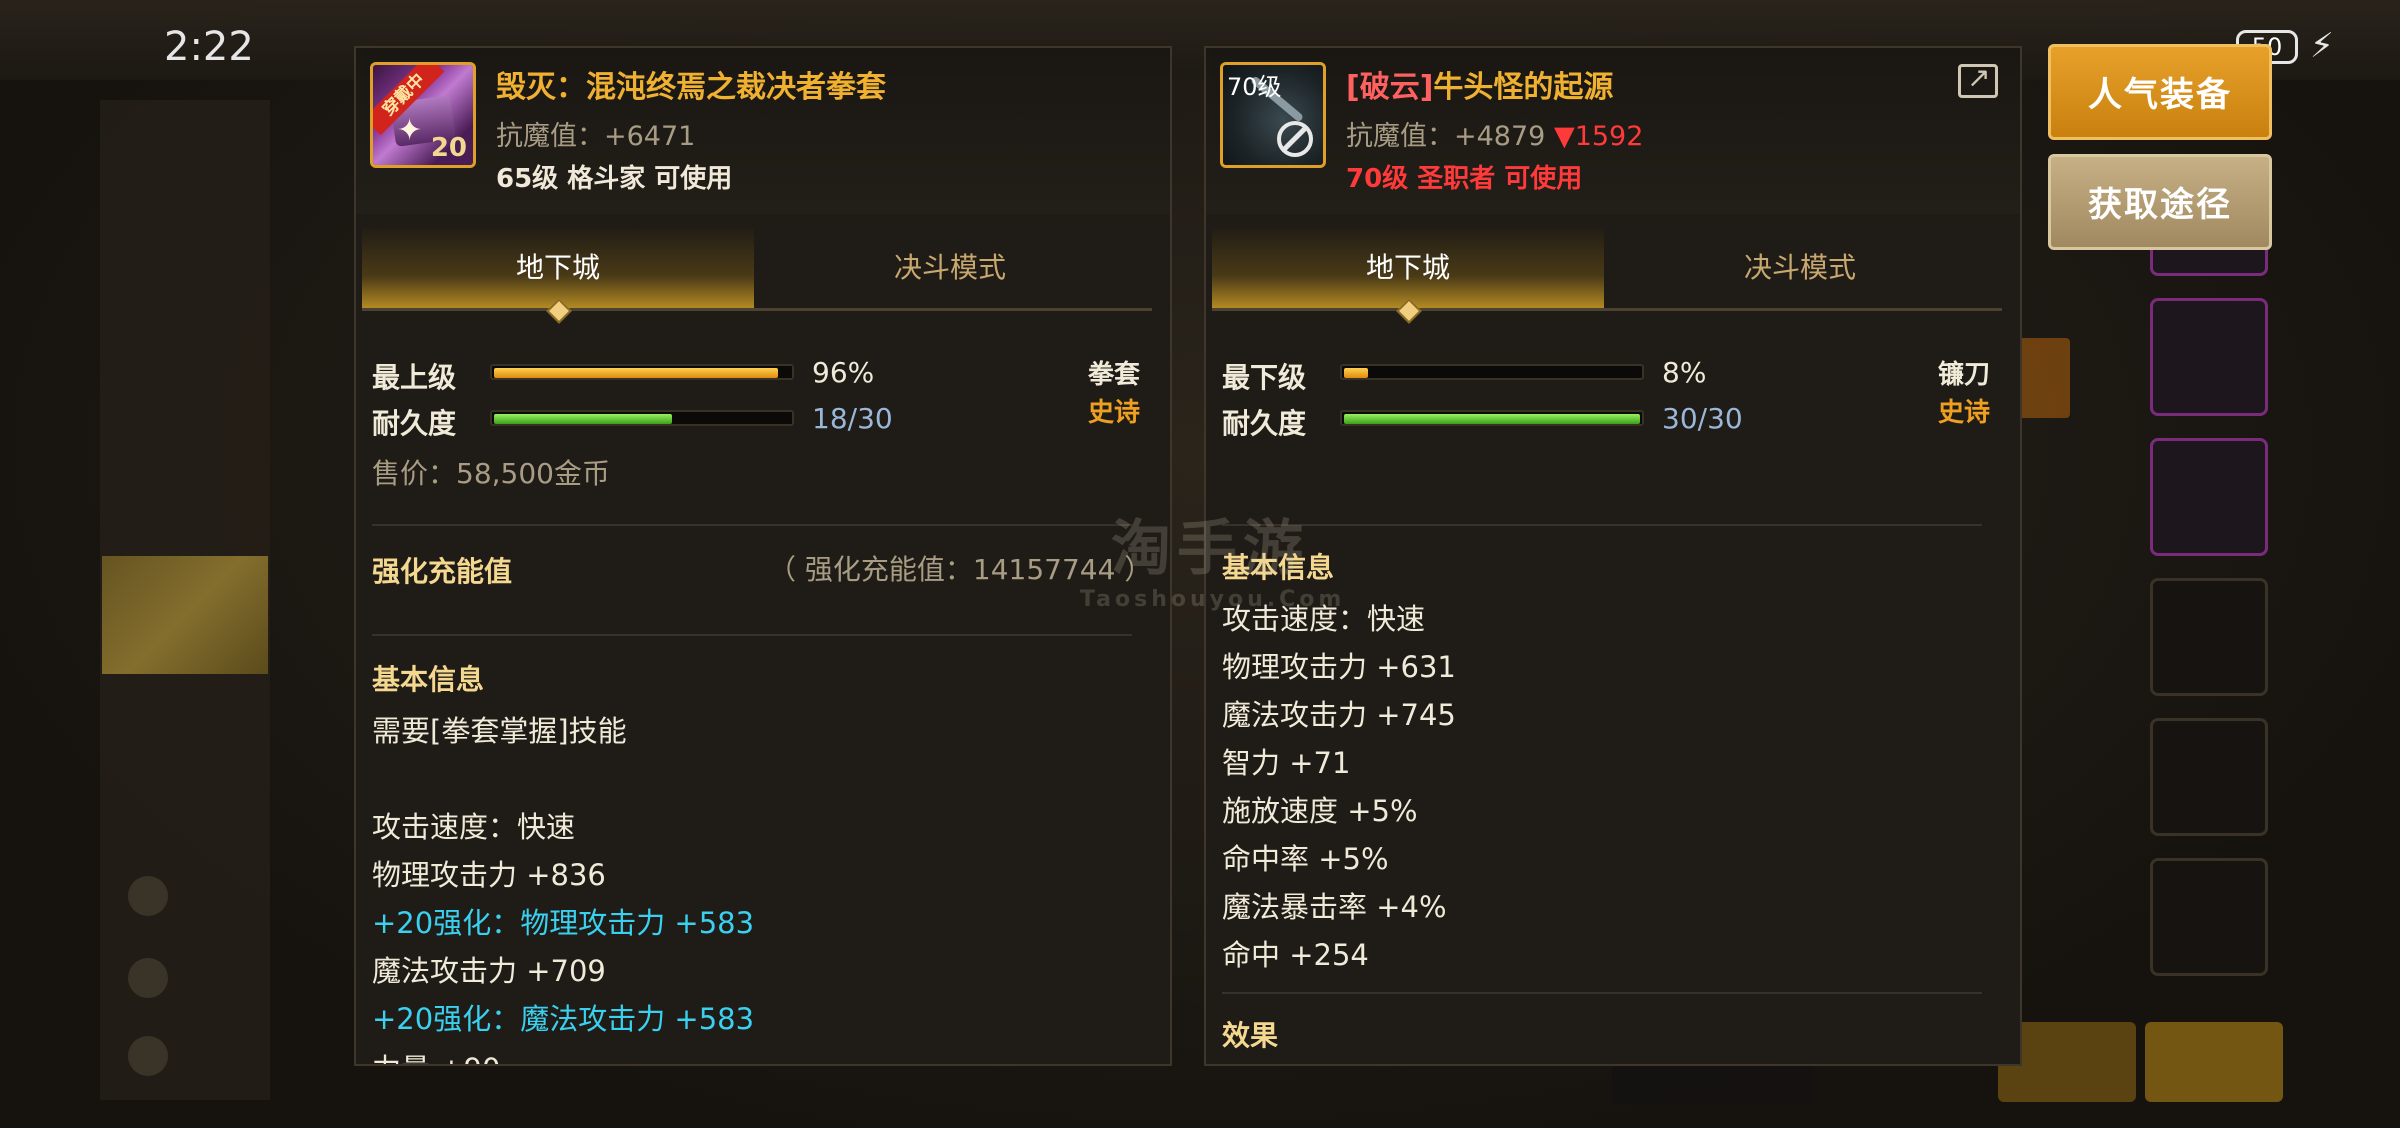  What do you see at coordinates (1978, 79) in the screenshot?
I see `share-icon` at bounding box center [1978, 79].